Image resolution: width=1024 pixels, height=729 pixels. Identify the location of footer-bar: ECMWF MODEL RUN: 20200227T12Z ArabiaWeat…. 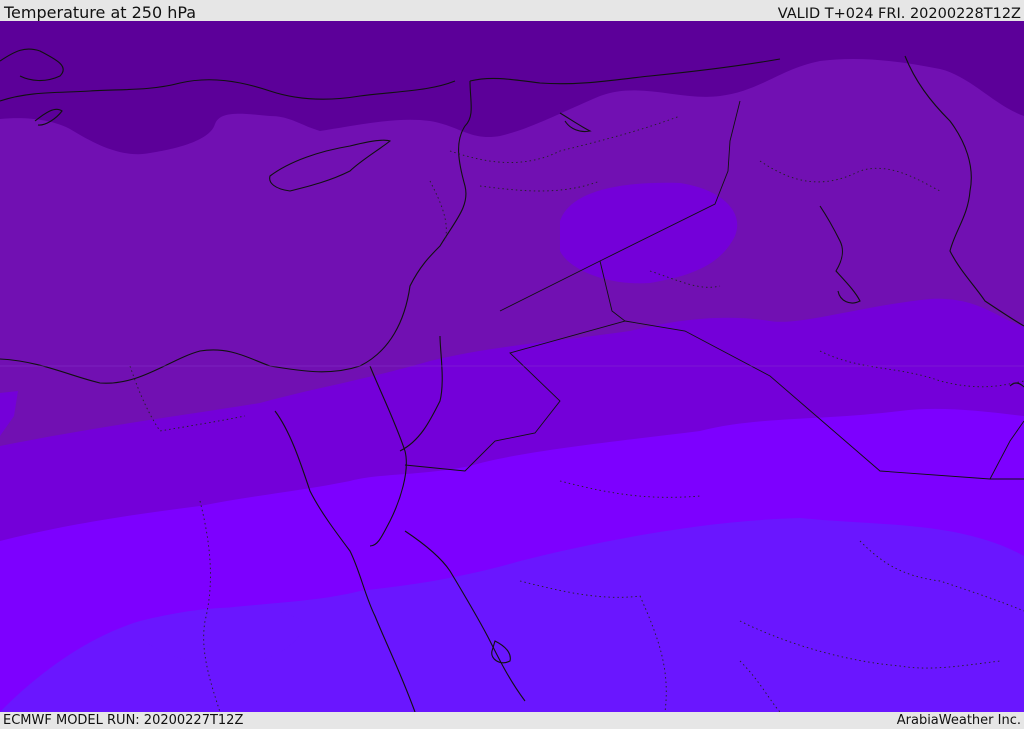
(512, 720).